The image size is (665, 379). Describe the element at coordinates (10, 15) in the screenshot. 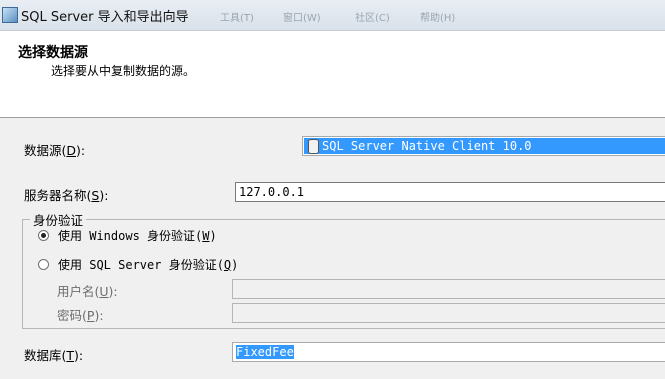

I see `app-icon` at that location.